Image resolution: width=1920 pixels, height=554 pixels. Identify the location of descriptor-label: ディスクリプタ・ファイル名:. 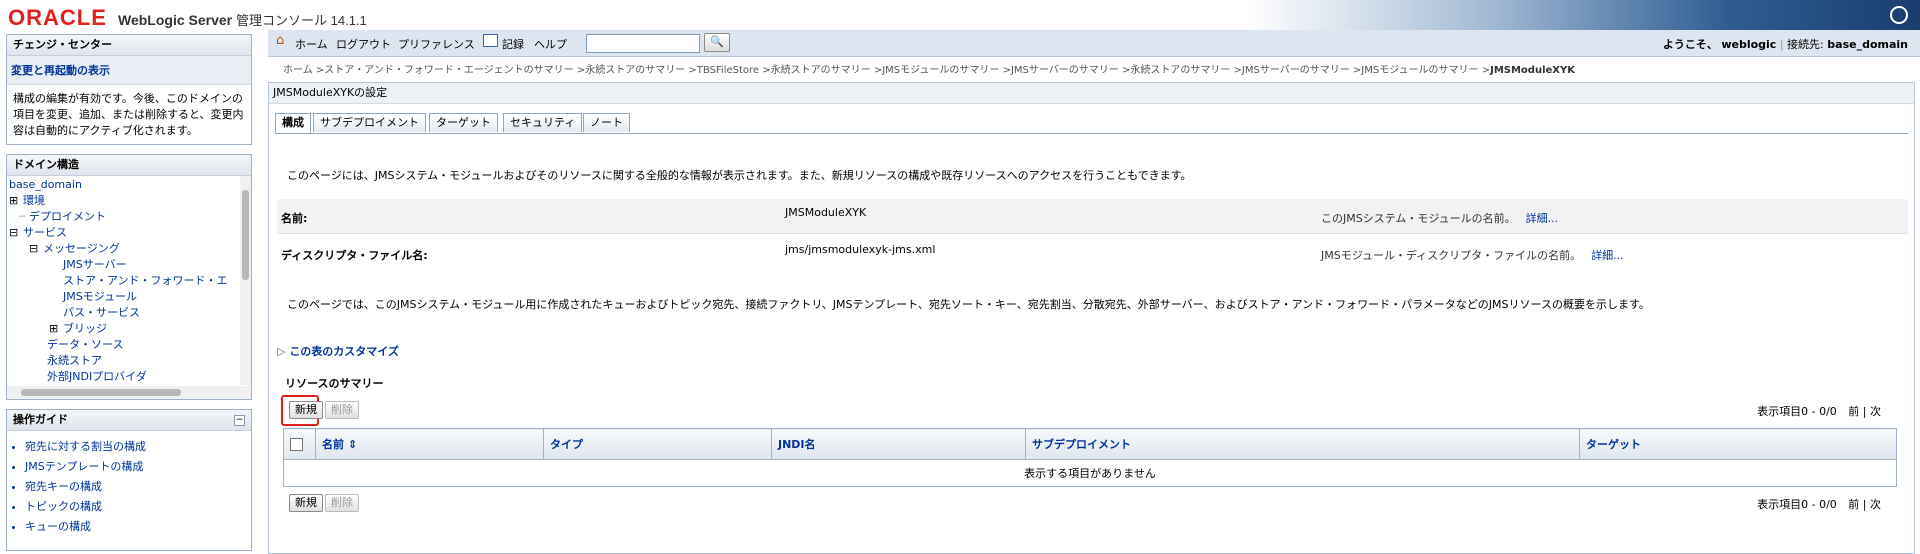
(354, 255).